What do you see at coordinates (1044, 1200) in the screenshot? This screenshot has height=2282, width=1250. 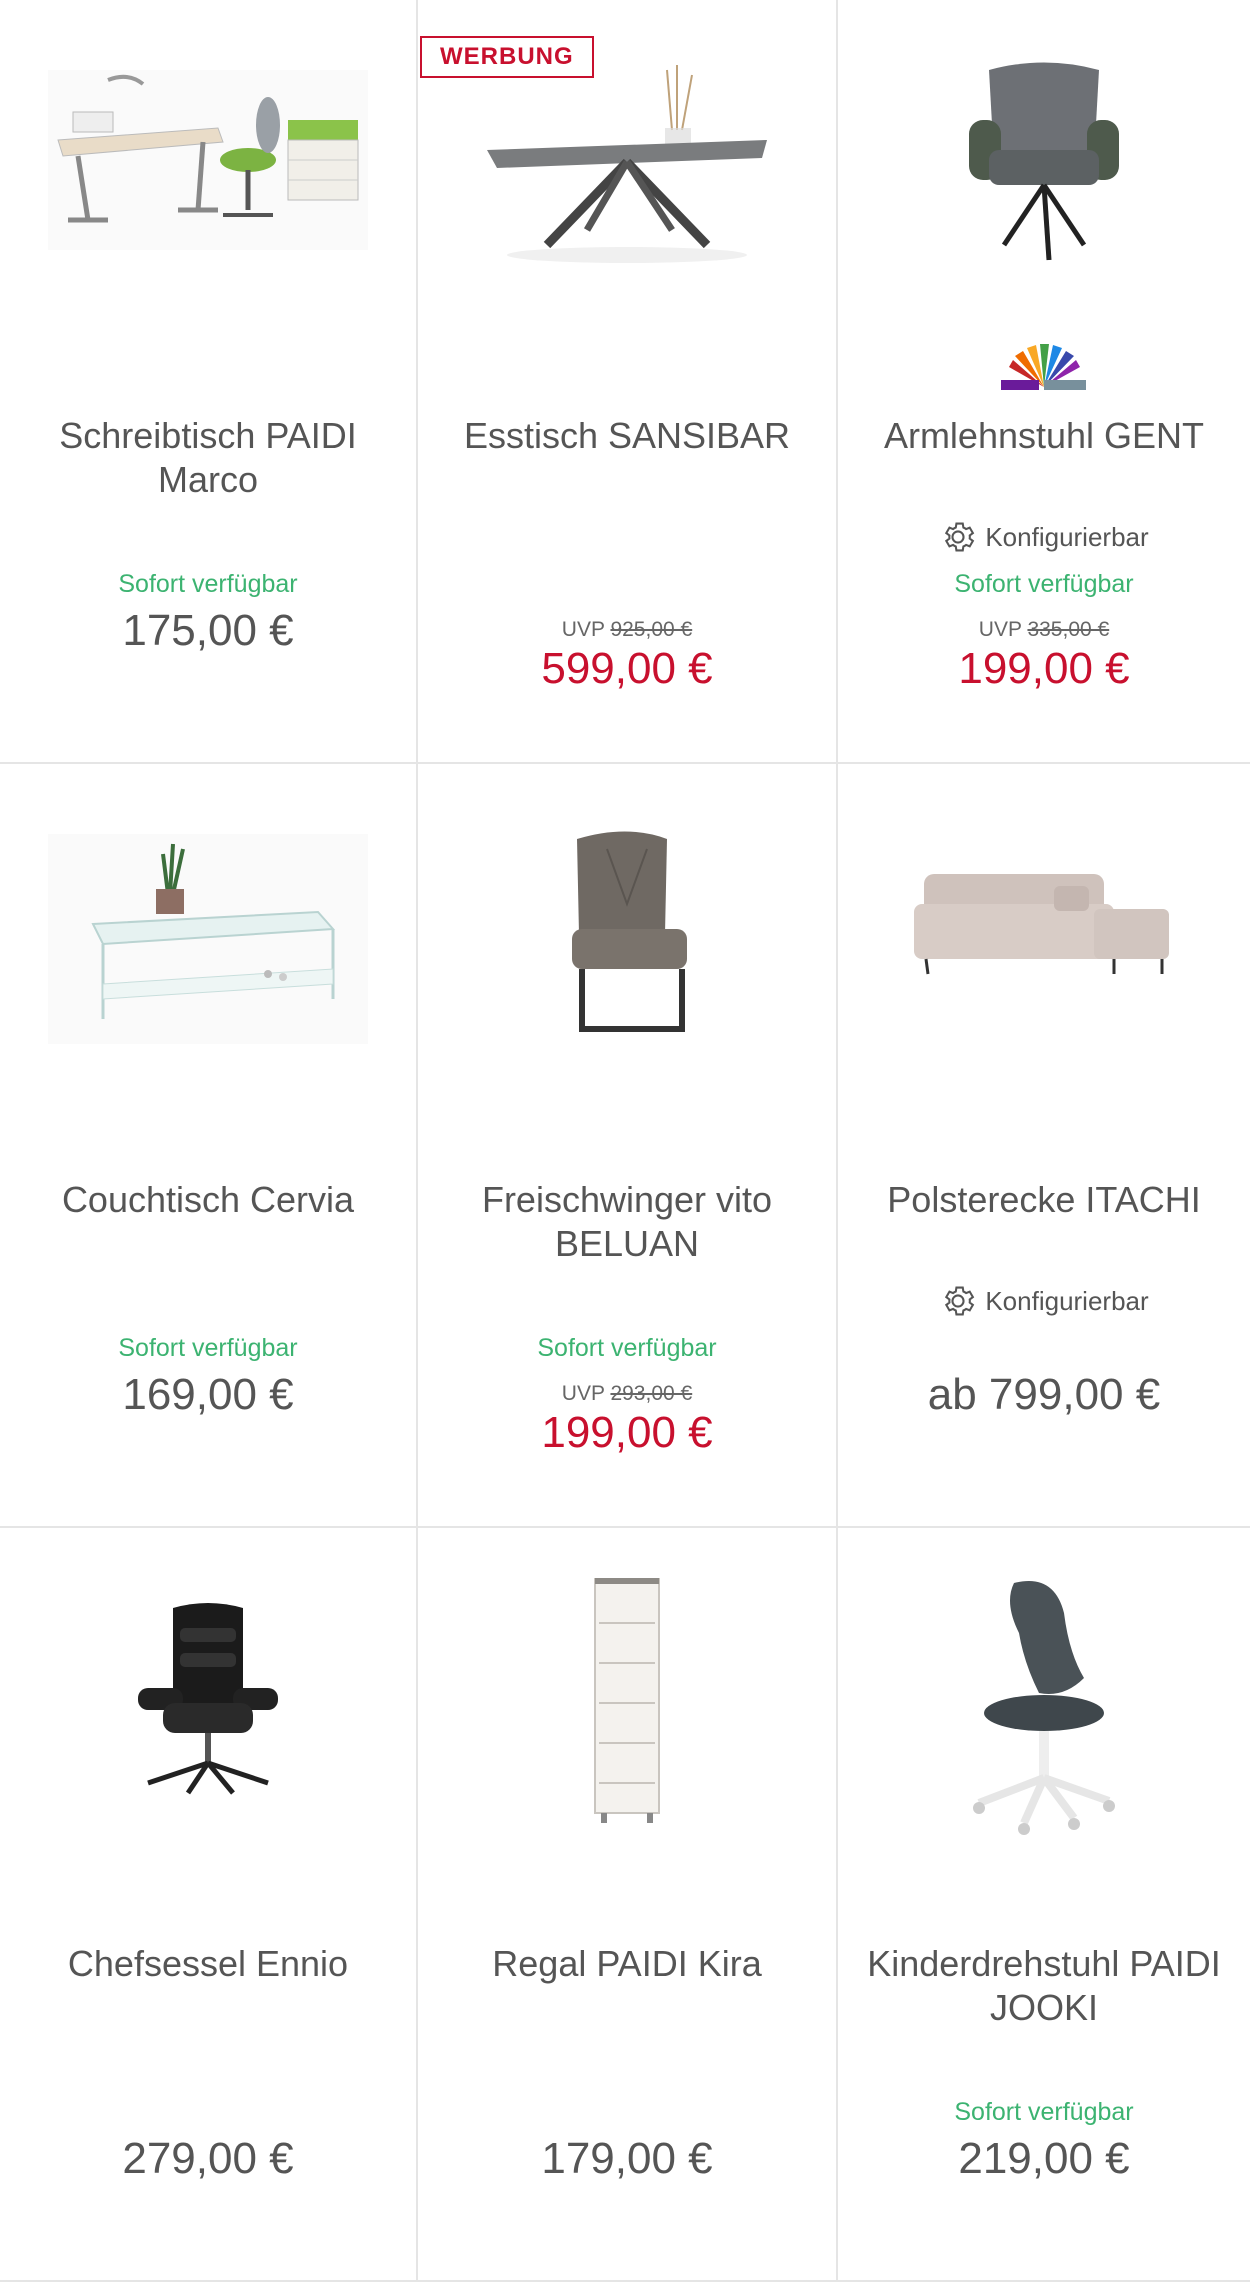 I see `product-title: Polsterecke ITACHI` at bounding box center [1044, 1200].